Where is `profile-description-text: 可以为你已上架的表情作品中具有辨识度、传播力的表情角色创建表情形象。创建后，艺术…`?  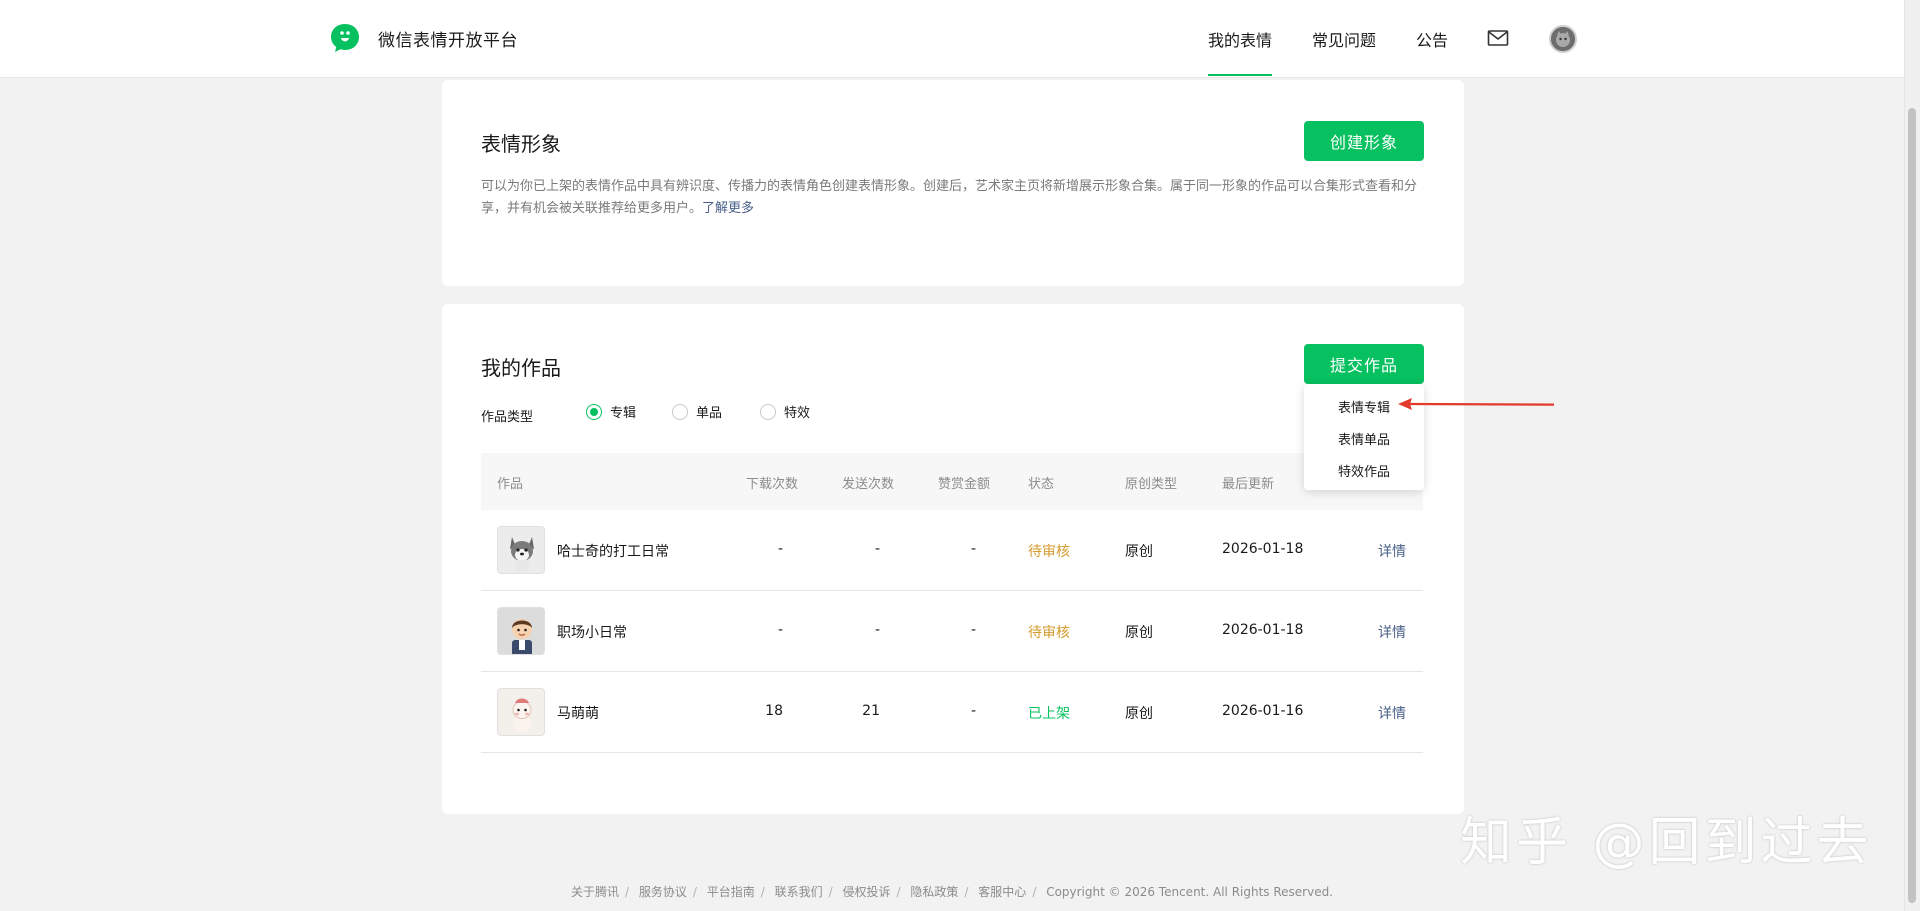
profile-description-text: 可以为你已上架的表情作品中具有辨识度、传播力的表情角色创建表情形象。创建后，艺术… is located at coordinates (949, 197).